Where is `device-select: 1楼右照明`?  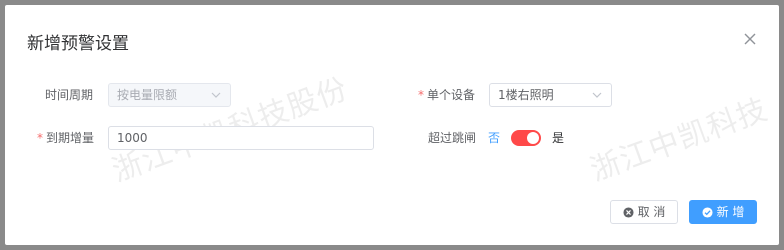 device-select: 1楼右照明 is located at coordinates (550, 95).